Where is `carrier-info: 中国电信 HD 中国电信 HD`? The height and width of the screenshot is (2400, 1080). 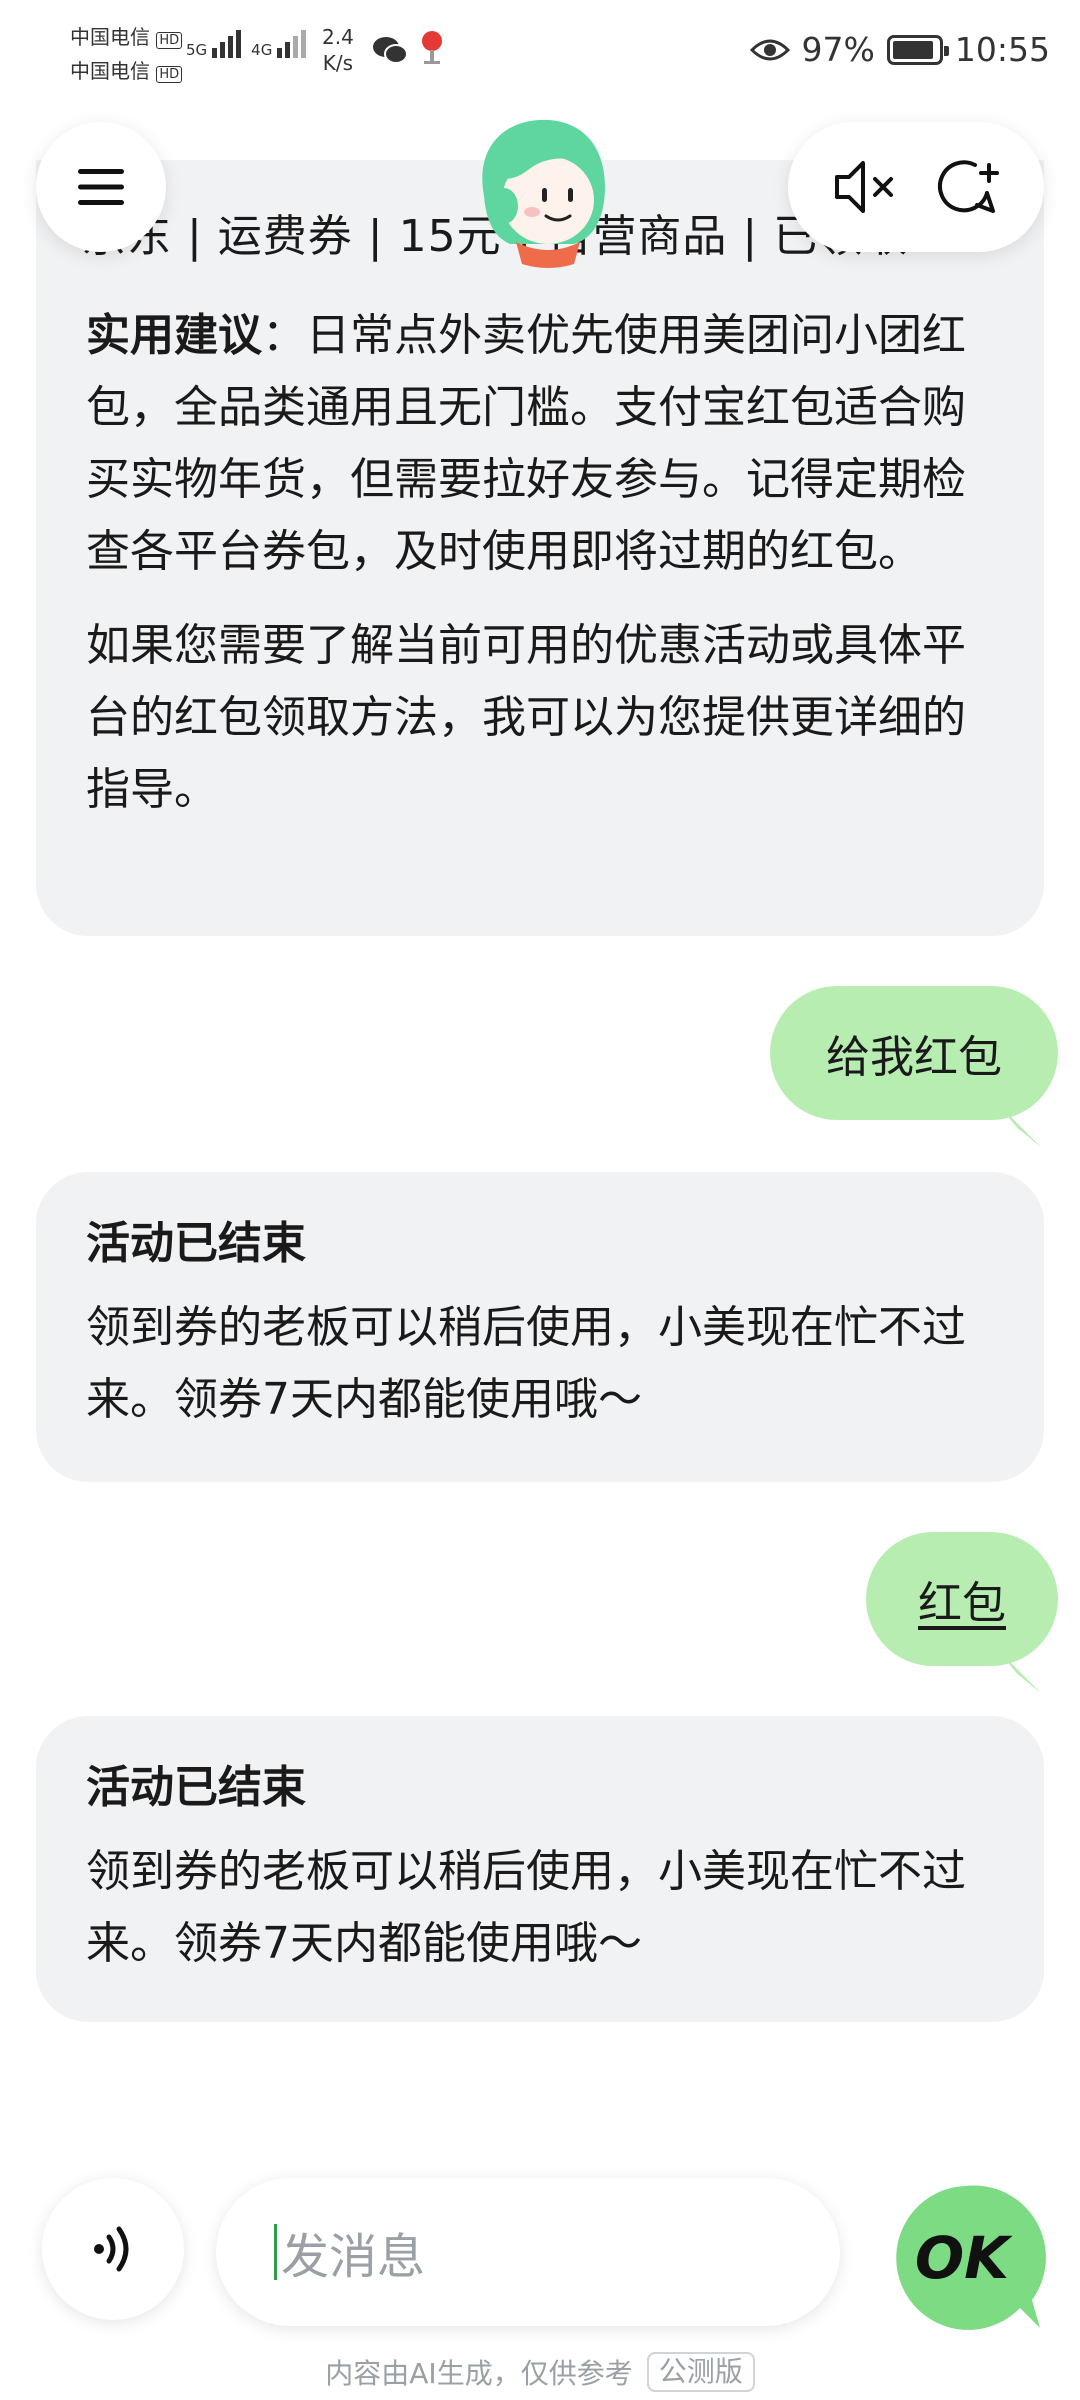 carrier-info: 中国电信 HD 中国电信 HD is located at coordinates (126, 56).